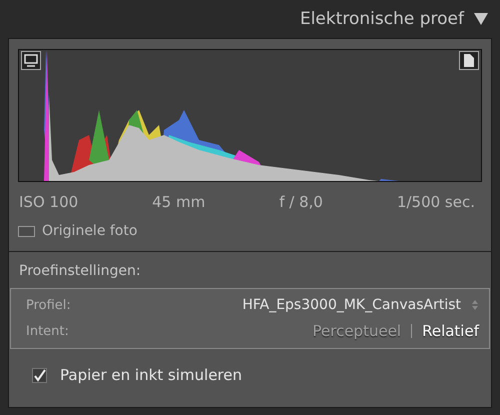 This screenshot has height=415, width=500. Describe the element at coordinates (48, 202) in the screenshot. I see `exif-value: ISO 100` at that location.